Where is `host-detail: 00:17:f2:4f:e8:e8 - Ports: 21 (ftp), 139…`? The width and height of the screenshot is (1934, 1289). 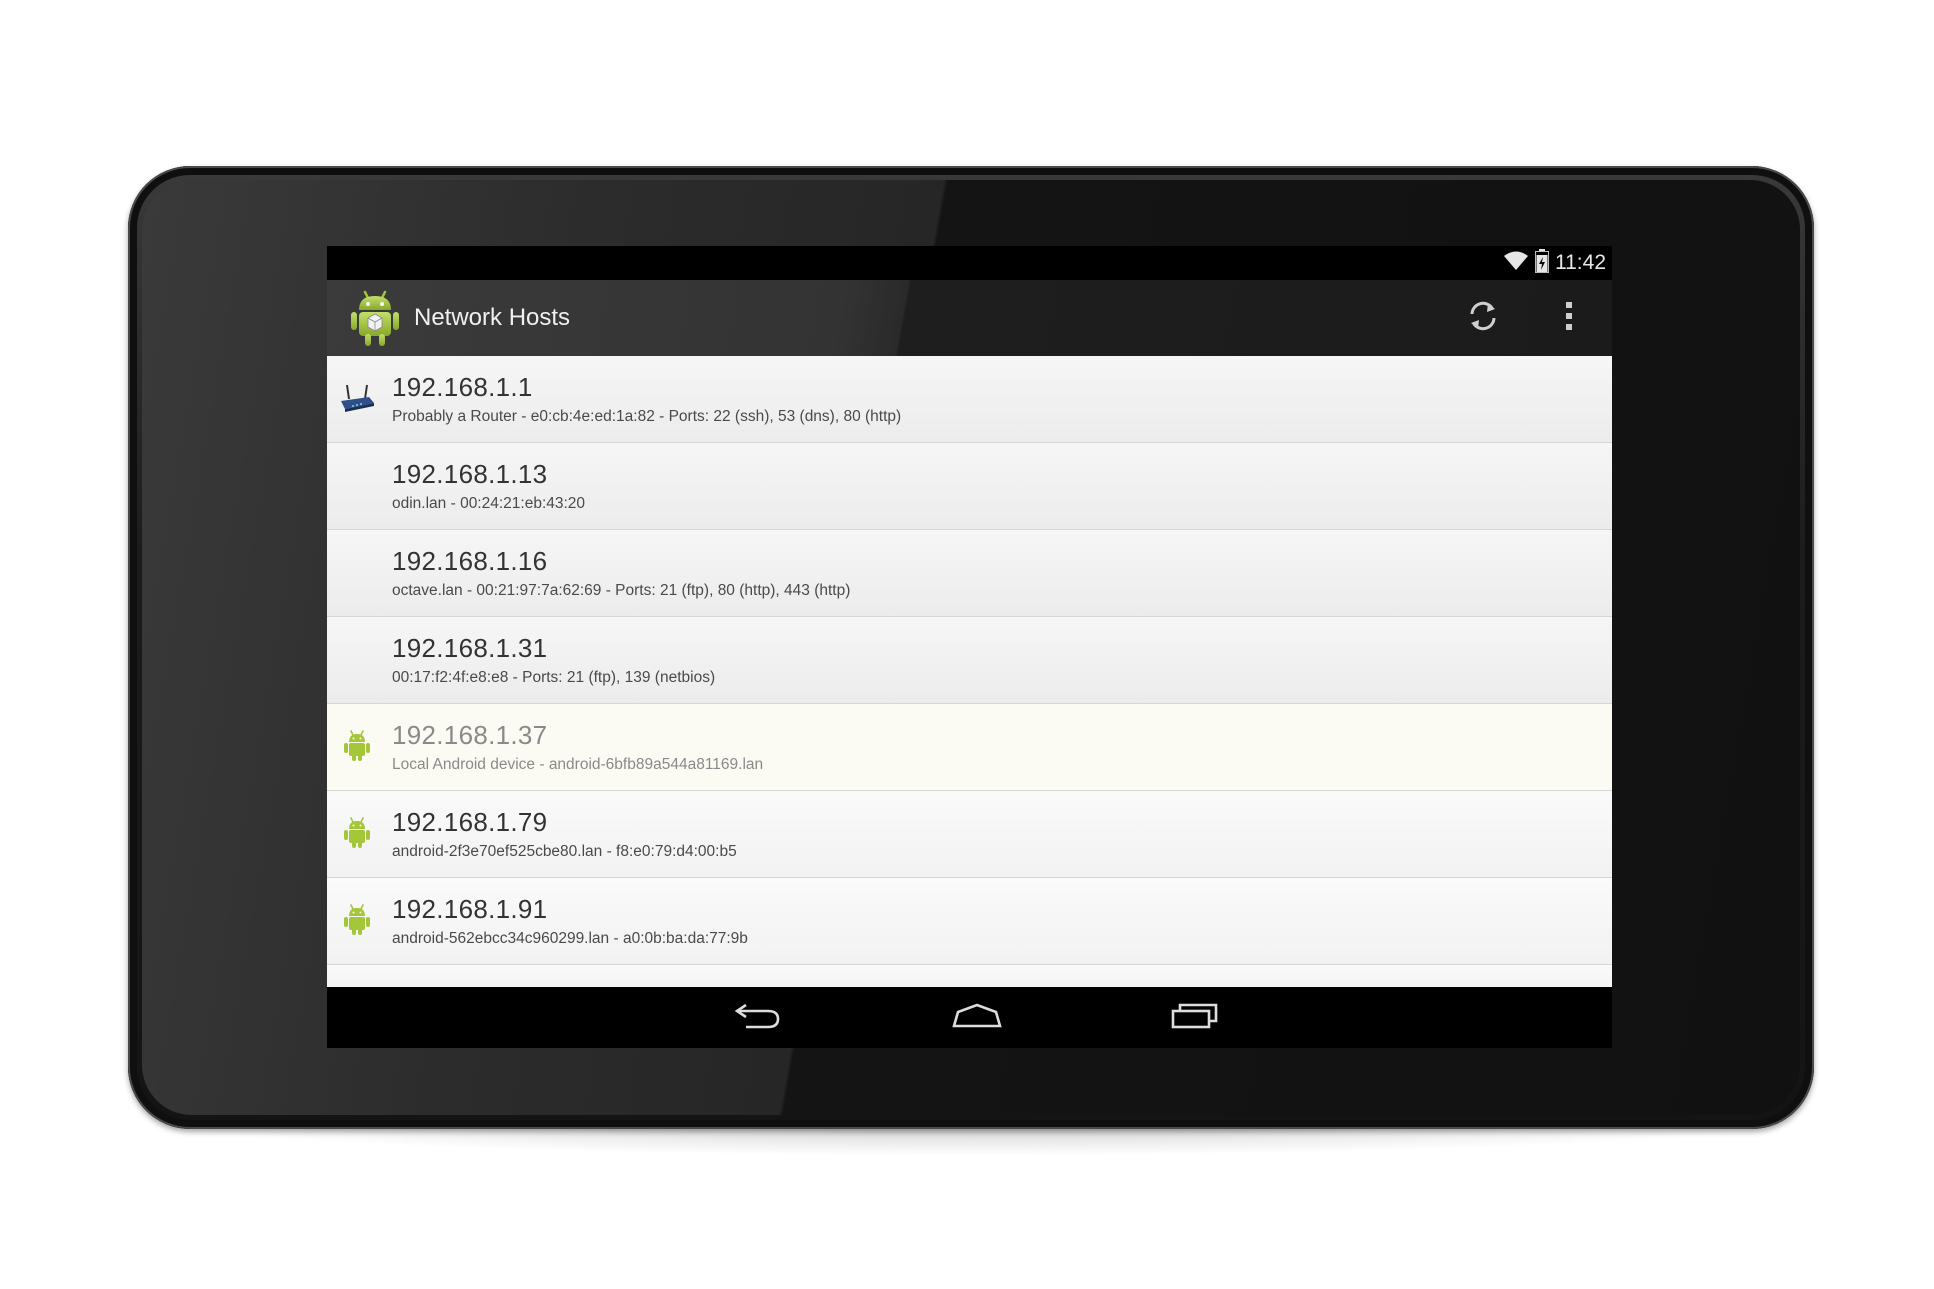 host-detail: 00:17:f2:4f:e8:e8 - Ports: 21 (ftp), 139… is located at coordinates (554, 677).